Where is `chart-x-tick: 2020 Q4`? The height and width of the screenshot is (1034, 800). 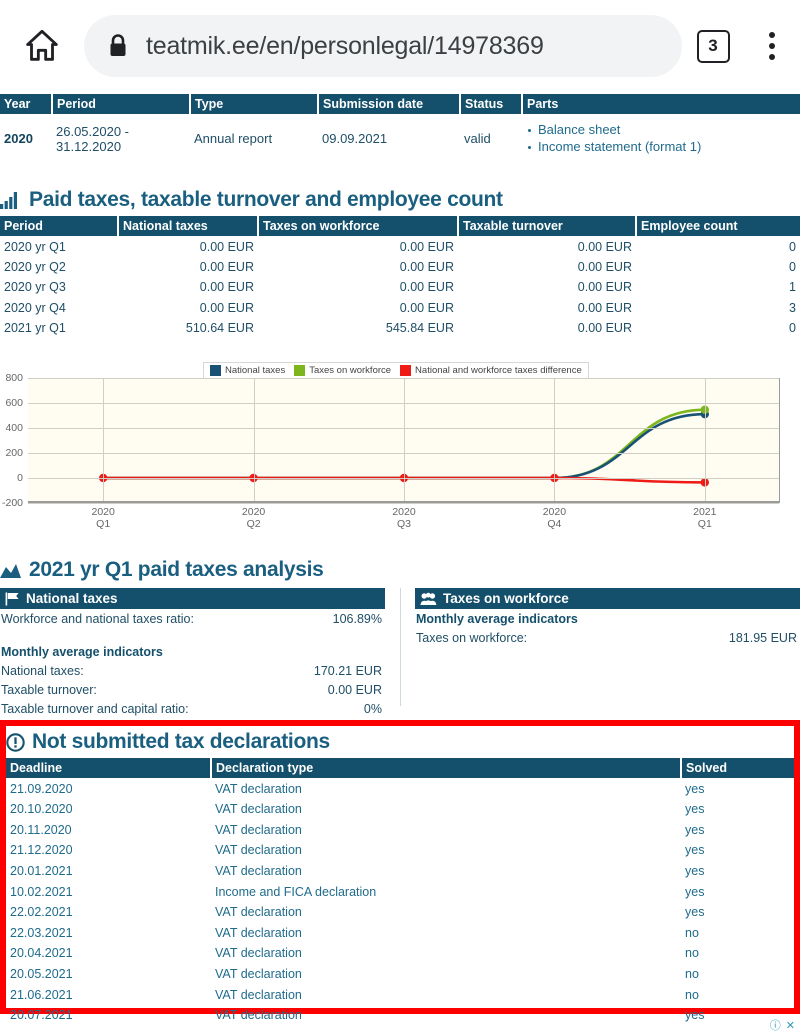
chart-x-tick: 2020 Q4 is located at coordinates (554, 518).